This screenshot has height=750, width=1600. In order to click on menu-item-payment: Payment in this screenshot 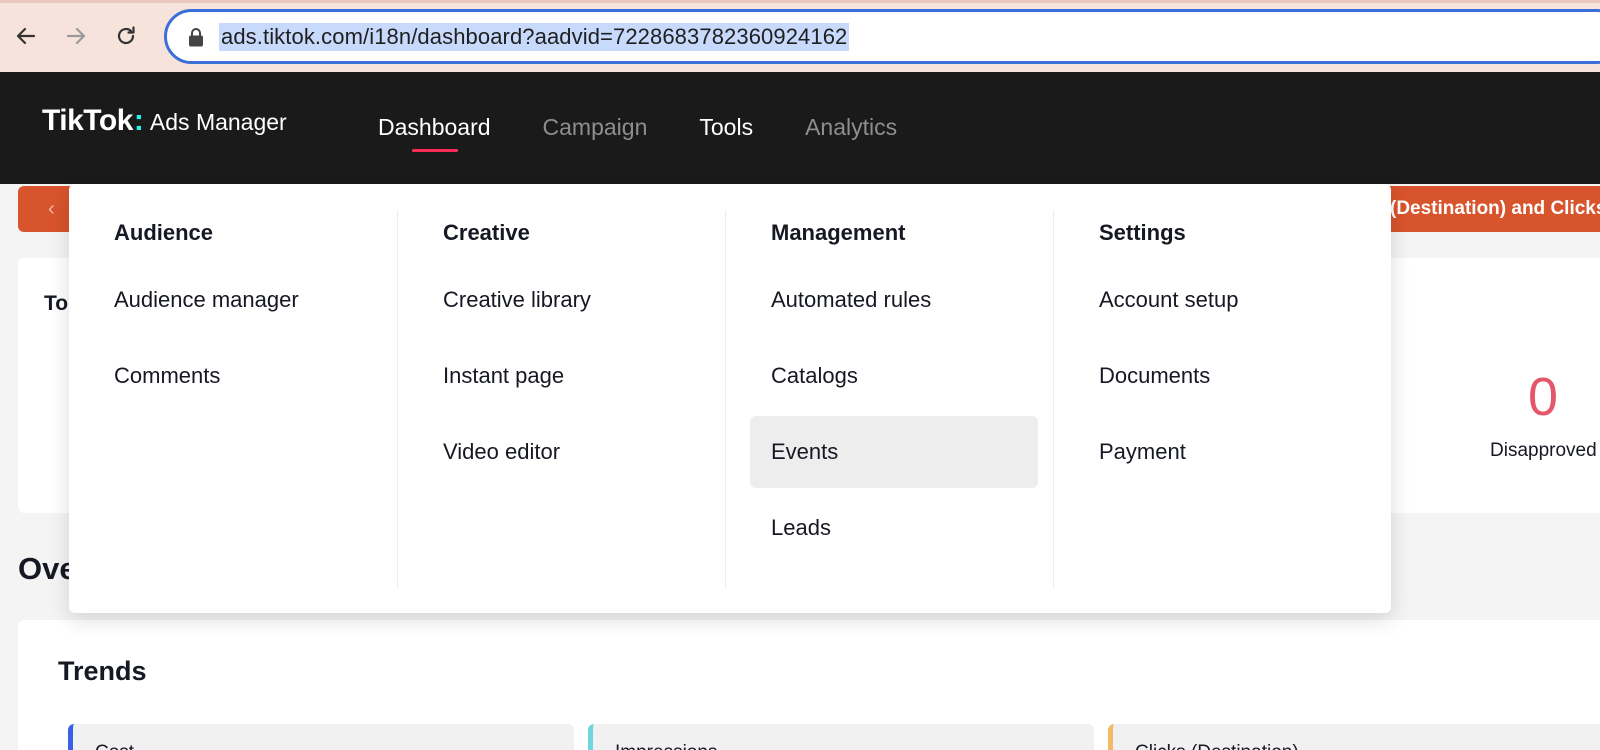, I will do `click(1222, 452)`.